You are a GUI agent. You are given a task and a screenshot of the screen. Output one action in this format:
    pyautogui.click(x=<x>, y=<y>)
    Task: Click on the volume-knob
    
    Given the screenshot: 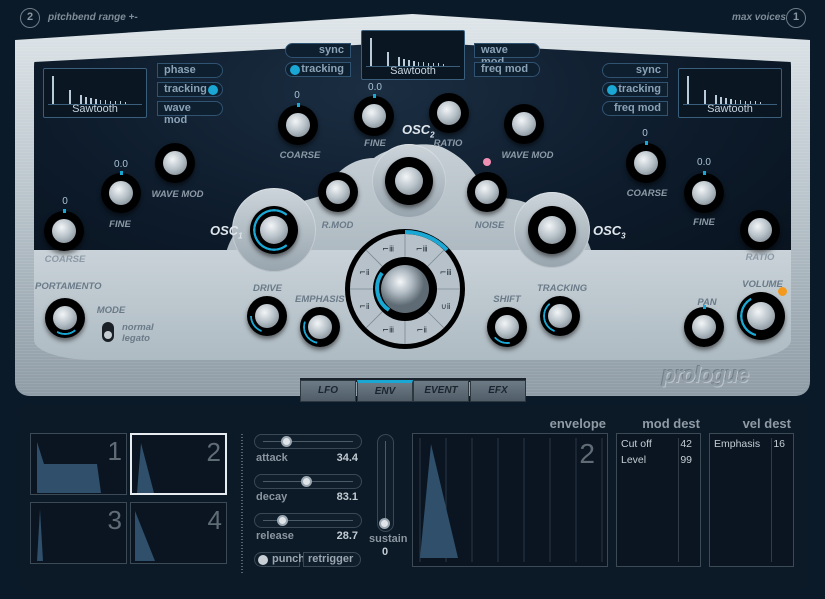 What is the action you would take?
    pyautogui.click(x=761, y=316)
    